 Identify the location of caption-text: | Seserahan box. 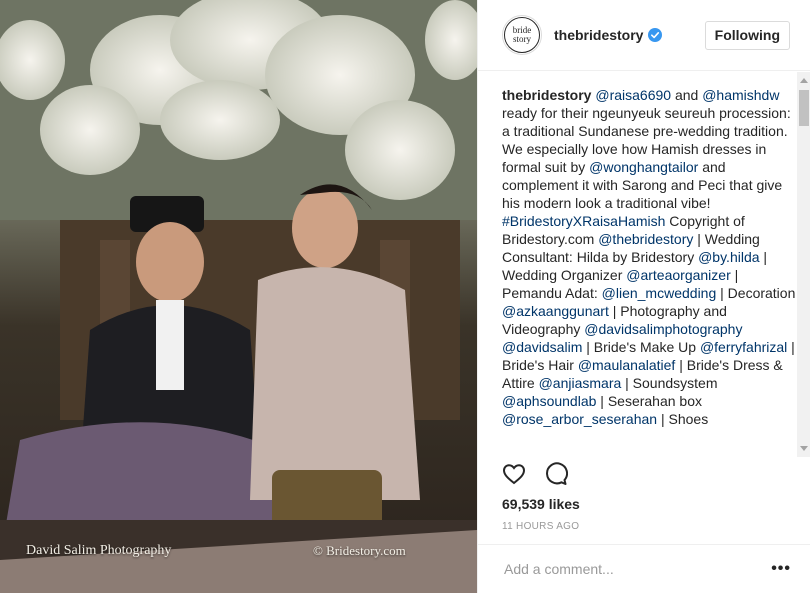
(649, 401).